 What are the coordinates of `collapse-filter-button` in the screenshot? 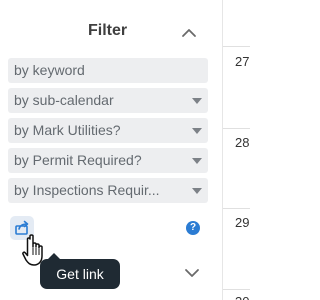 It's located at (189, 33).